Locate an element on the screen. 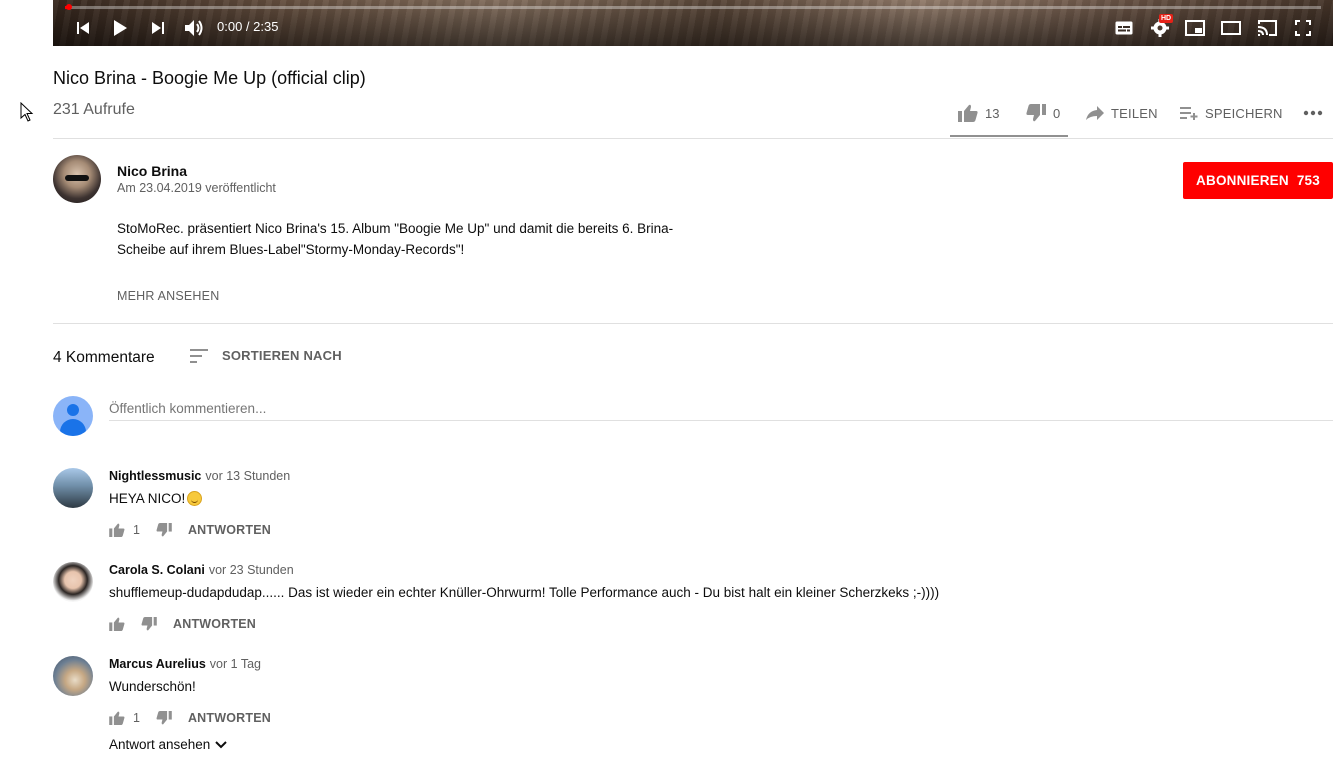 The width and height of the screenshot is (1344, 766). share-icon is located at coordinates (1095, 113).